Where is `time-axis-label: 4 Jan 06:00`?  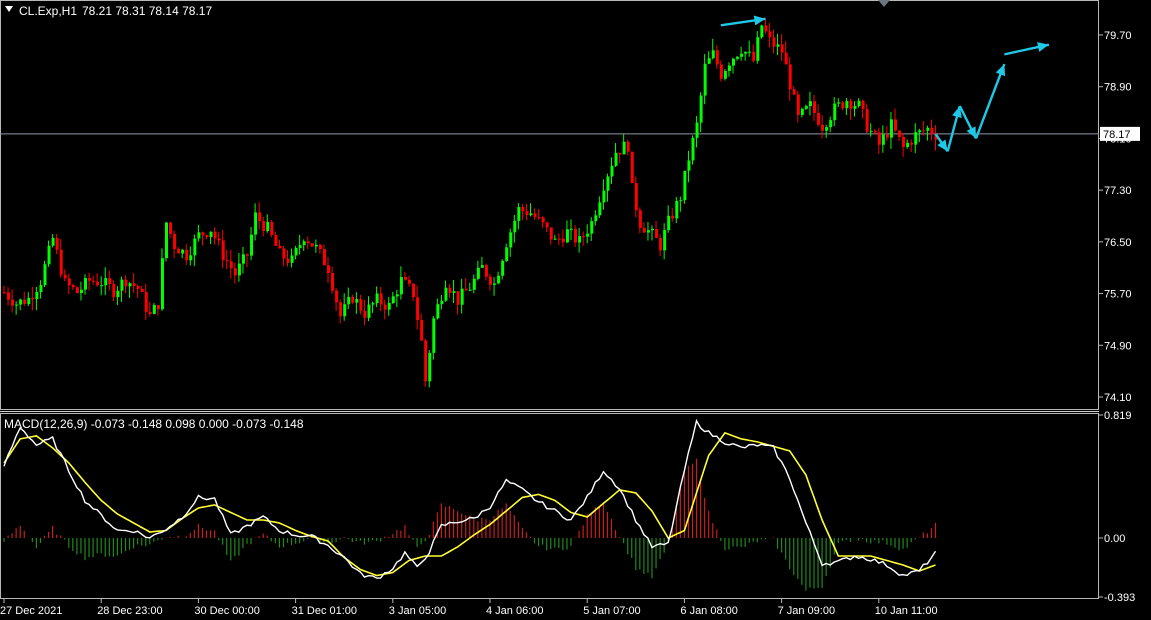 time-axis-label: 4 Jan 06:00 is located at coordinates (515, 611).